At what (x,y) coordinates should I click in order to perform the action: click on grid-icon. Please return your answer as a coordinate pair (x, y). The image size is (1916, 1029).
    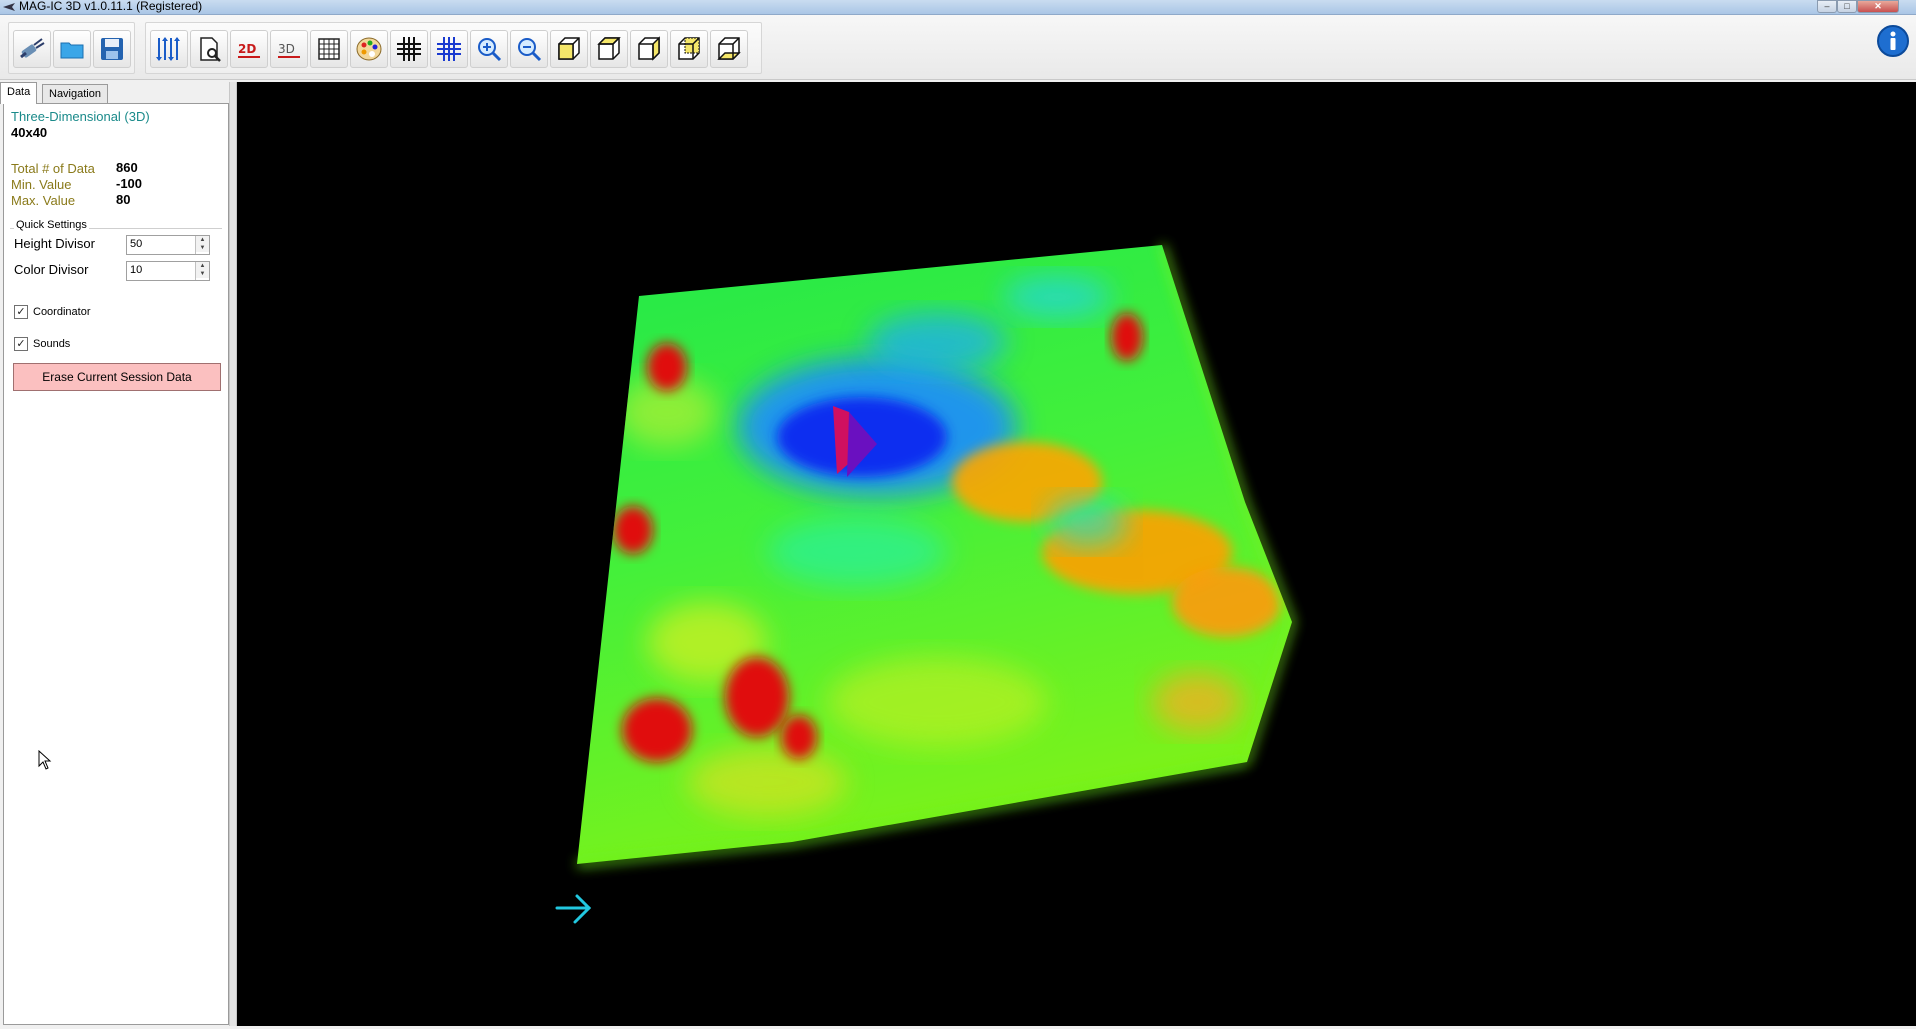
    Looking at the image, I should click on (329, 49).